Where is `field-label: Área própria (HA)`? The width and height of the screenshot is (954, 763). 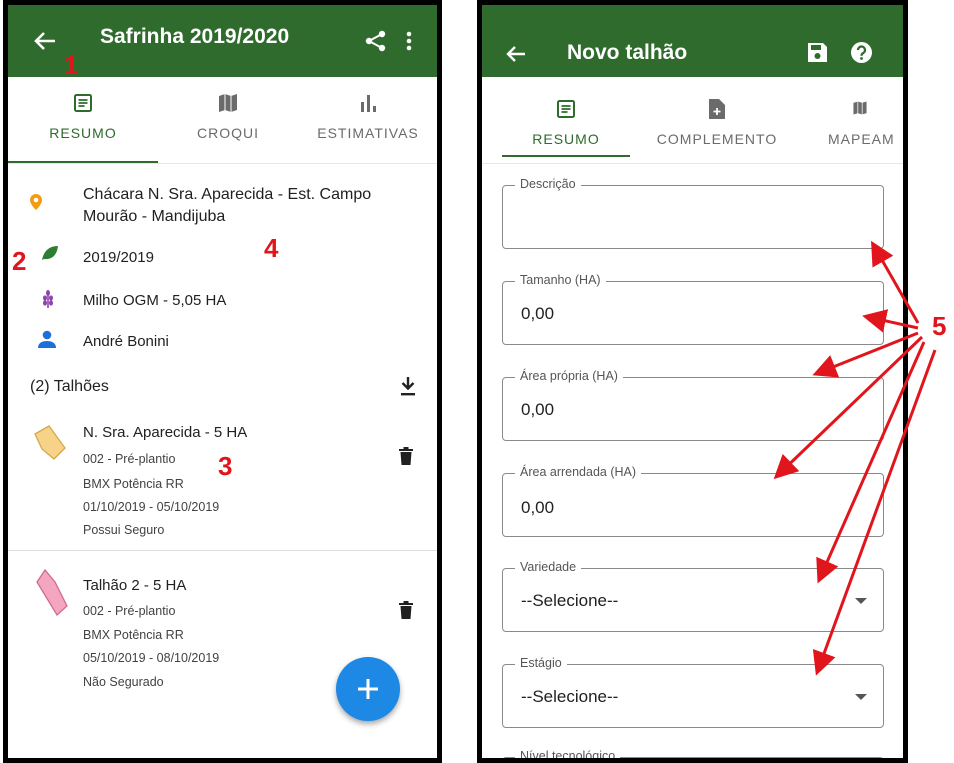
field-label: Área própria (HA) is located at coordinates (569, 376).